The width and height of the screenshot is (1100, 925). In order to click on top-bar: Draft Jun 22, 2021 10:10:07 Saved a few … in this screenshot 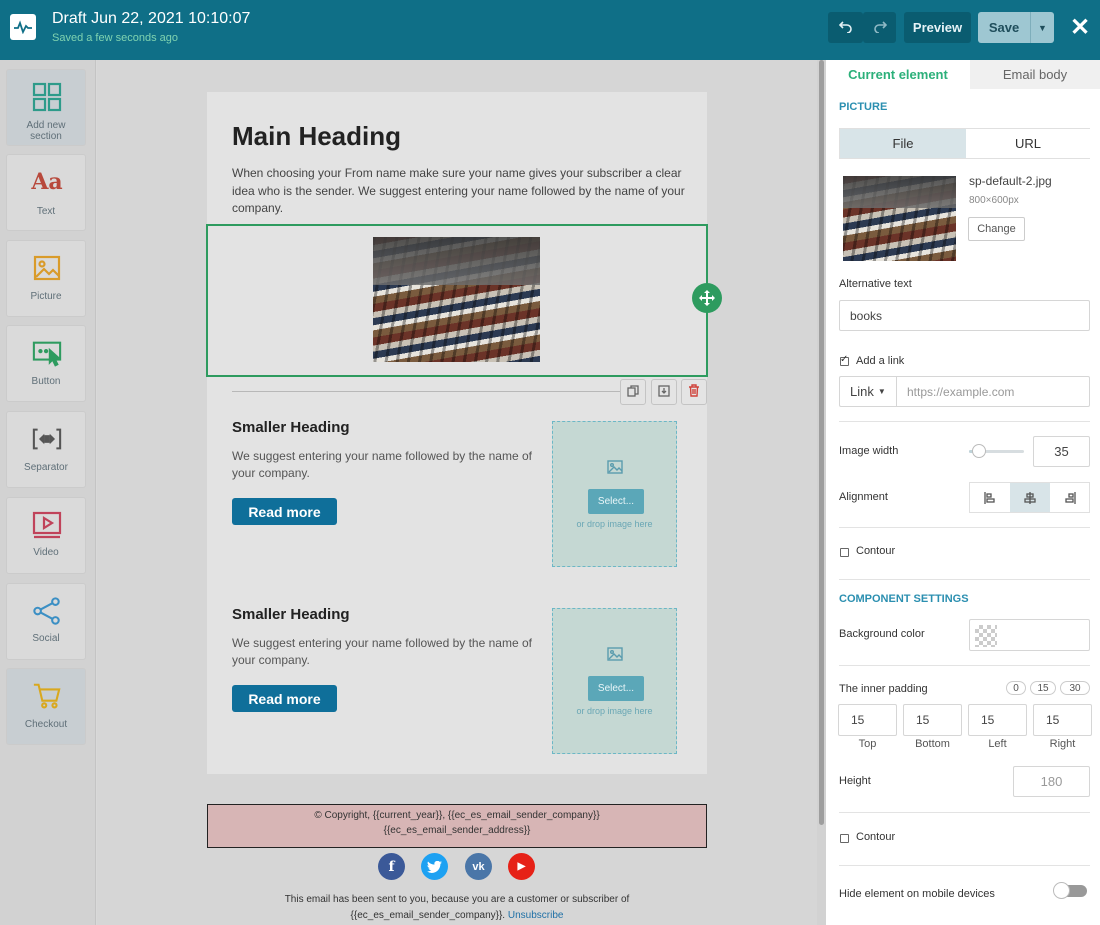, I will do `click(550, 30)`.